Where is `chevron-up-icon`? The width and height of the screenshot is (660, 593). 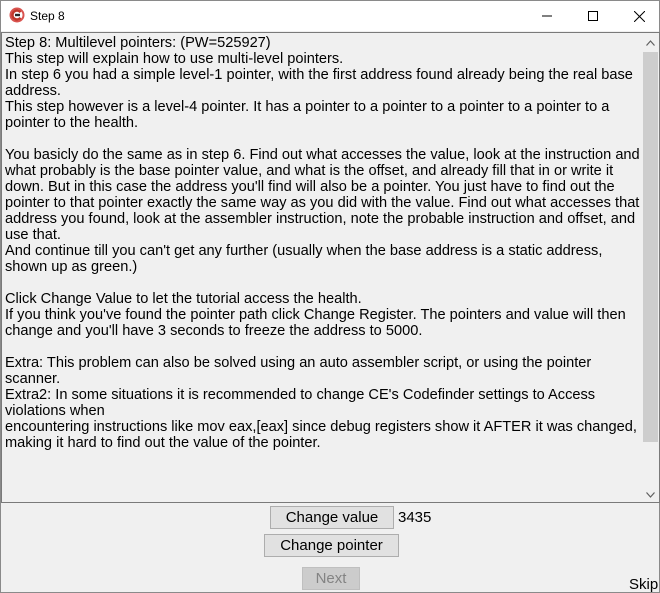
chevron-up-icon is located at coordinates (650, 42).